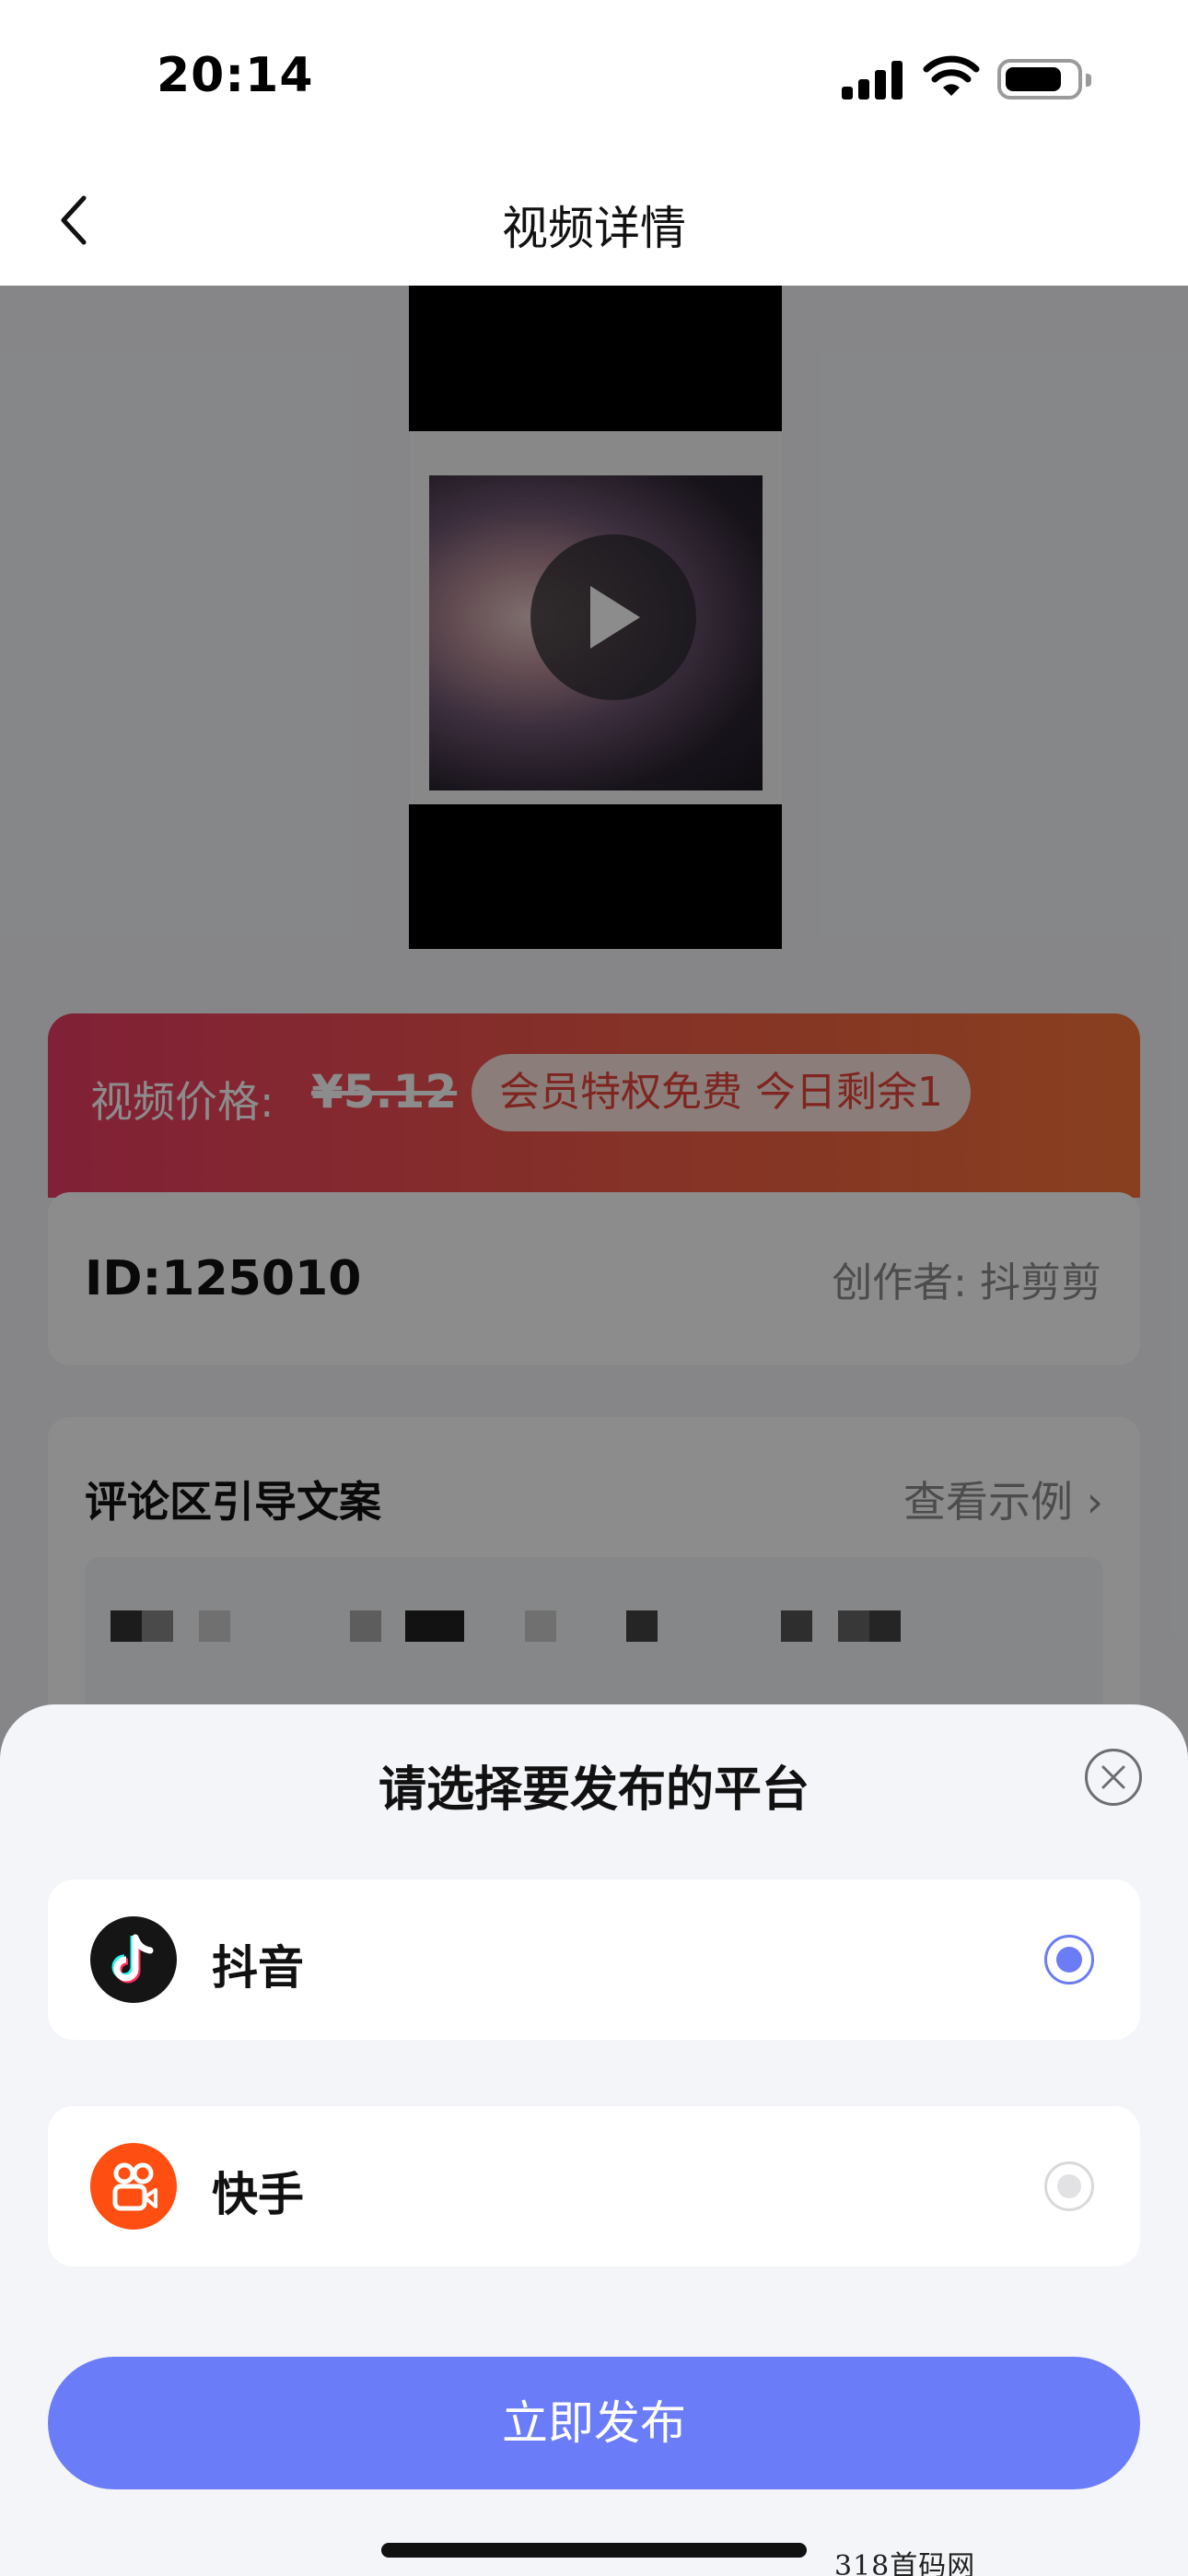 The width and height of the screenshot is (1188, 2576). What do you see at coordinates (133, 2186) in the screenshot?
I see `kuaishou-icon` at bounding box center [133, 2186].